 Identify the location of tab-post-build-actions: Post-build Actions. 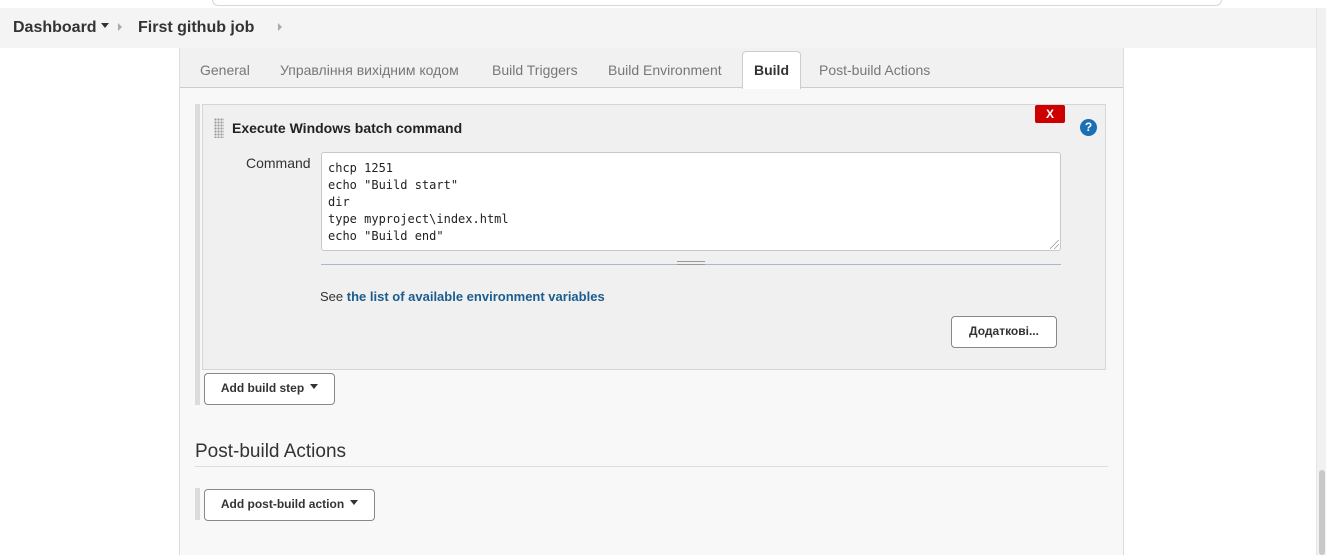
(874, 70).